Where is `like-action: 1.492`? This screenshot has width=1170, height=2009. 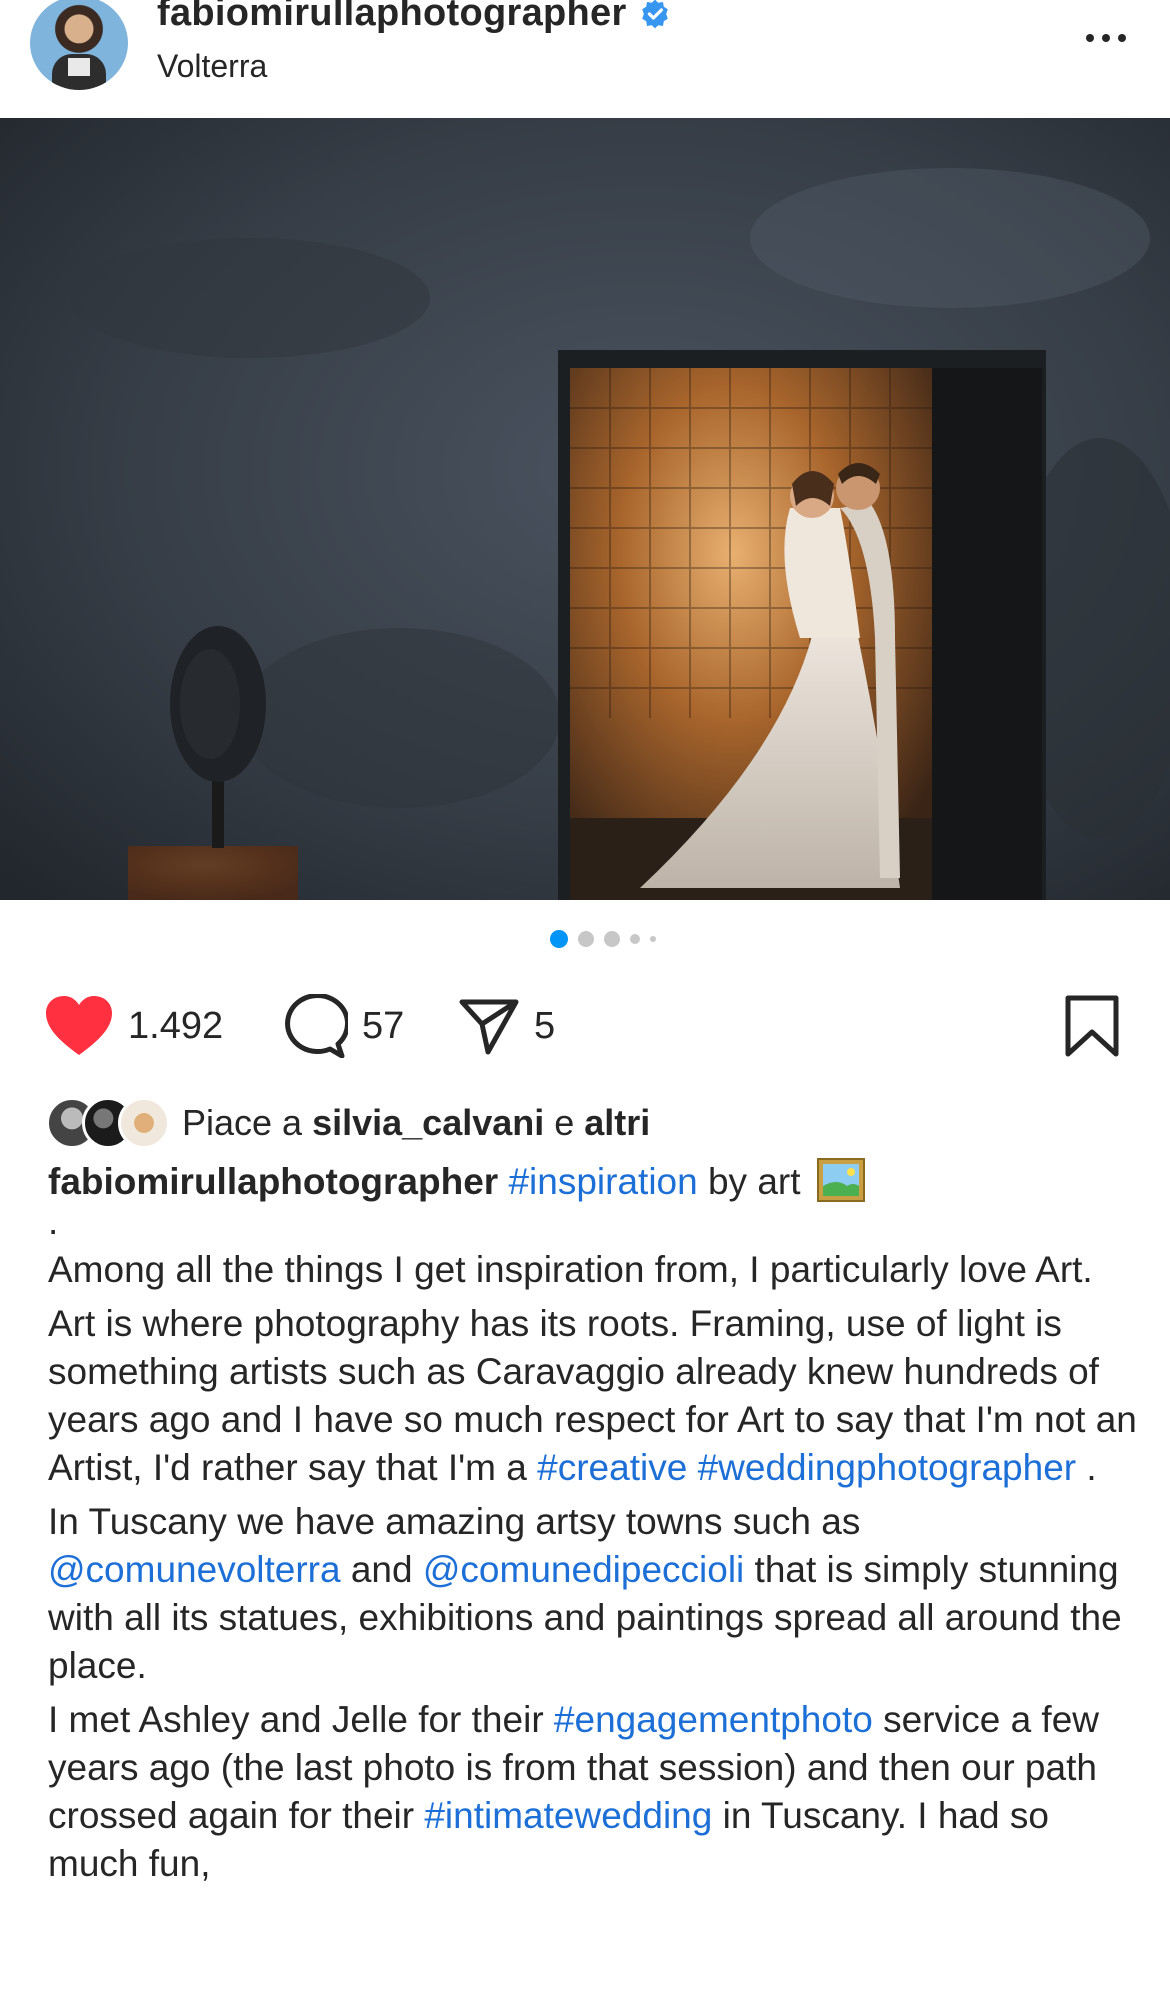 like-action: 1.492 is located at coordinates (133, 1026).